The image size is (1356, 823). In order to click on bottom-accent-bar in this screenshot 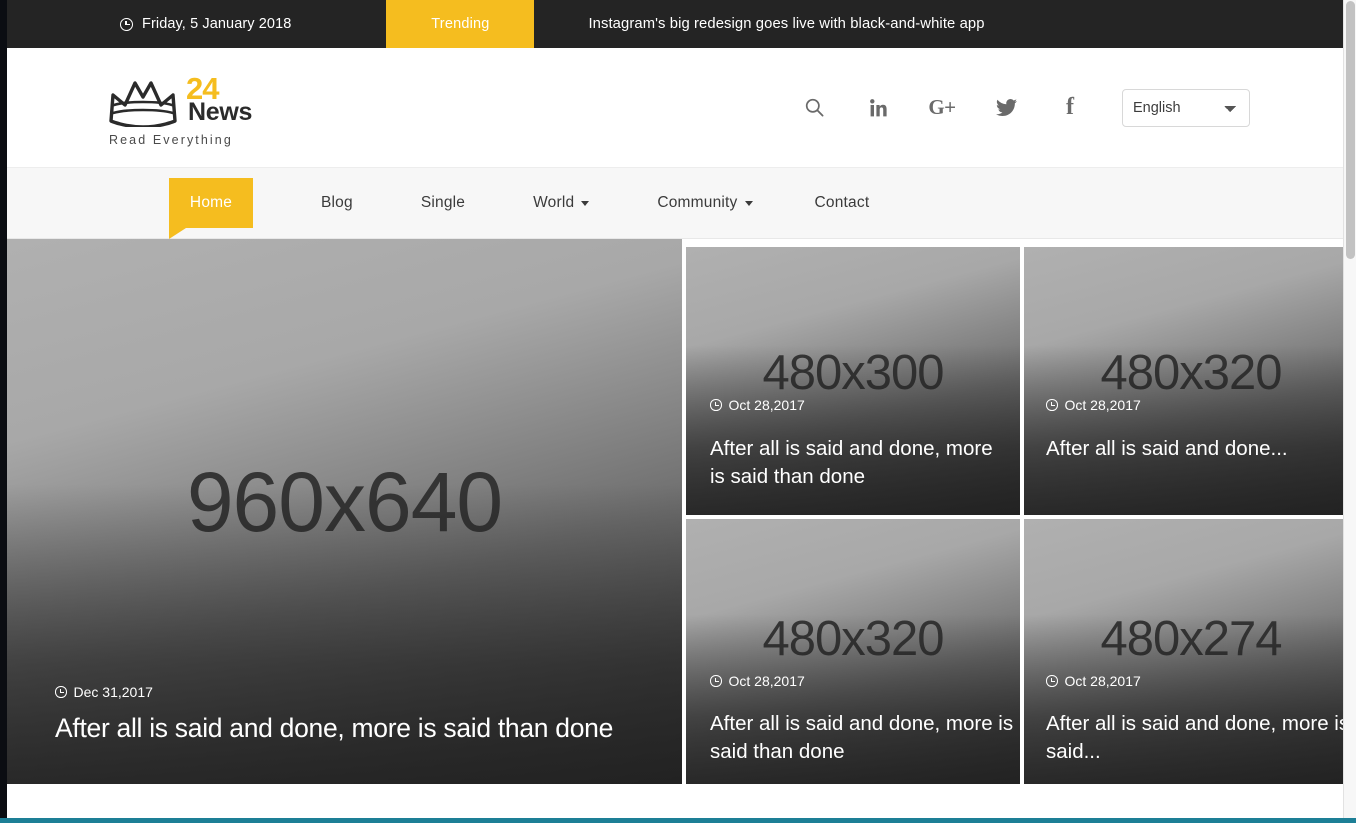, I will do `click(678, 820)`.